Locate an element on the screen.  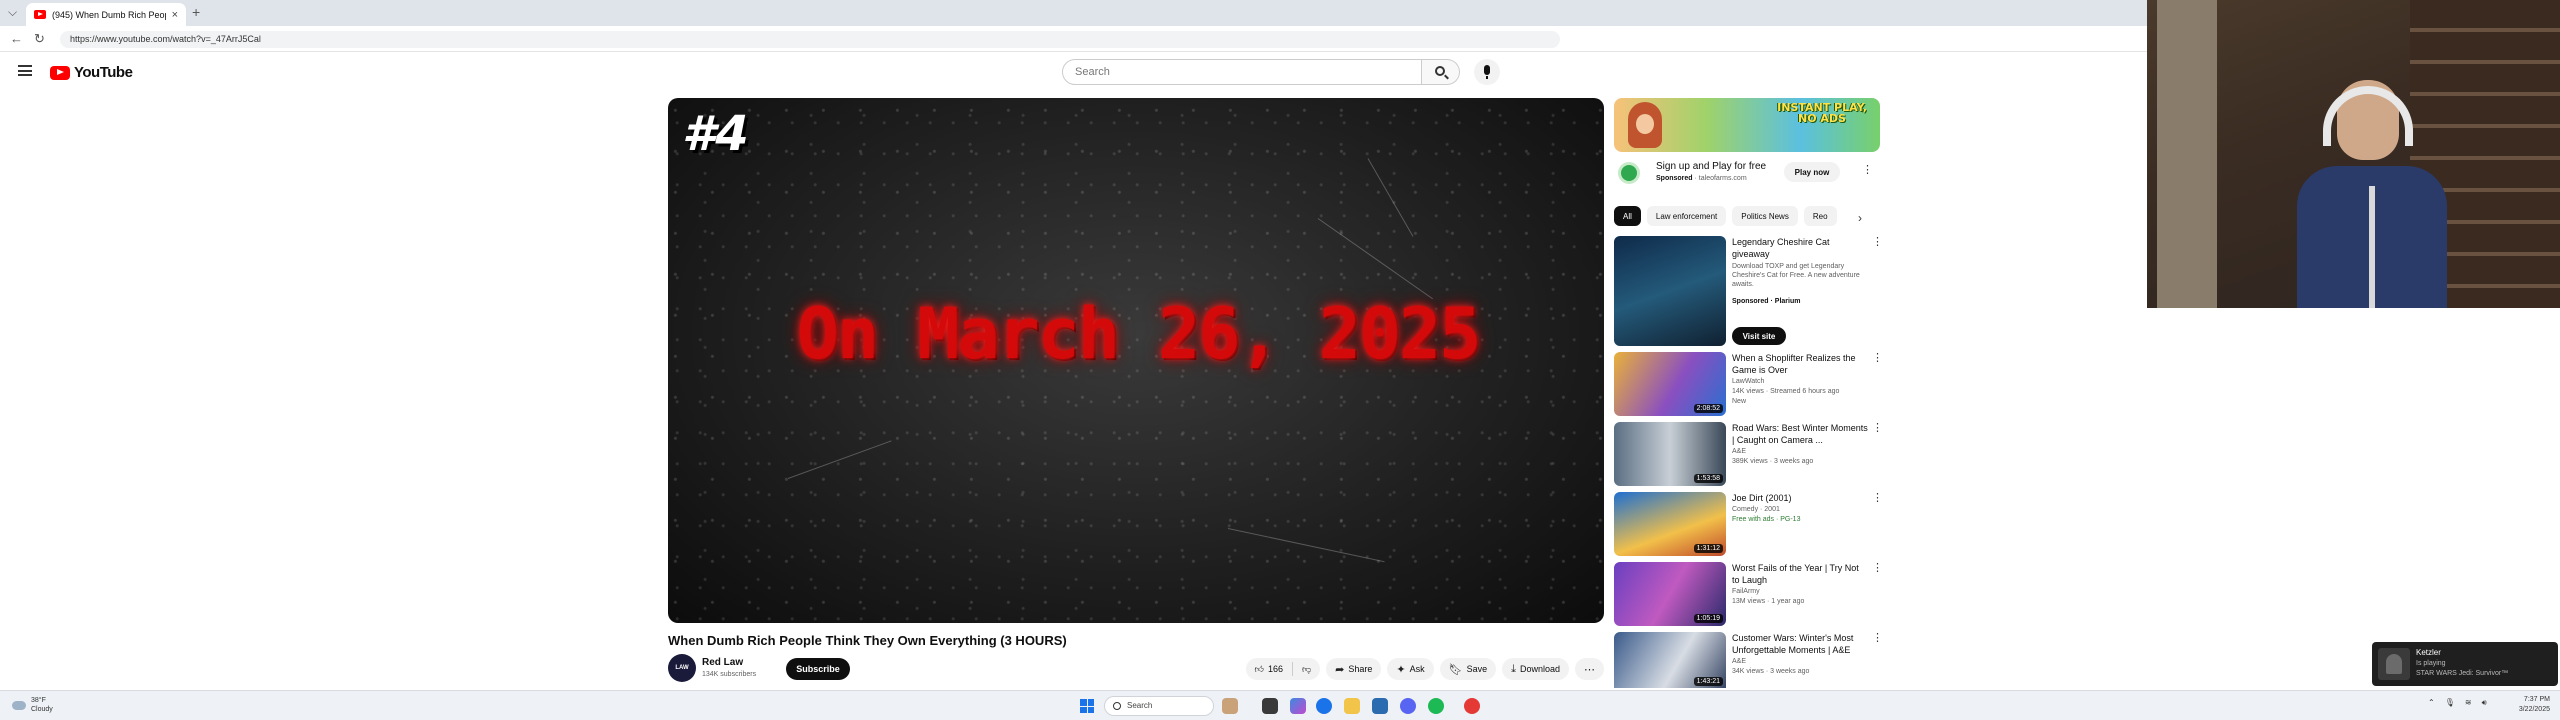
video-thumbnail is located at coordinates (1670, 291).